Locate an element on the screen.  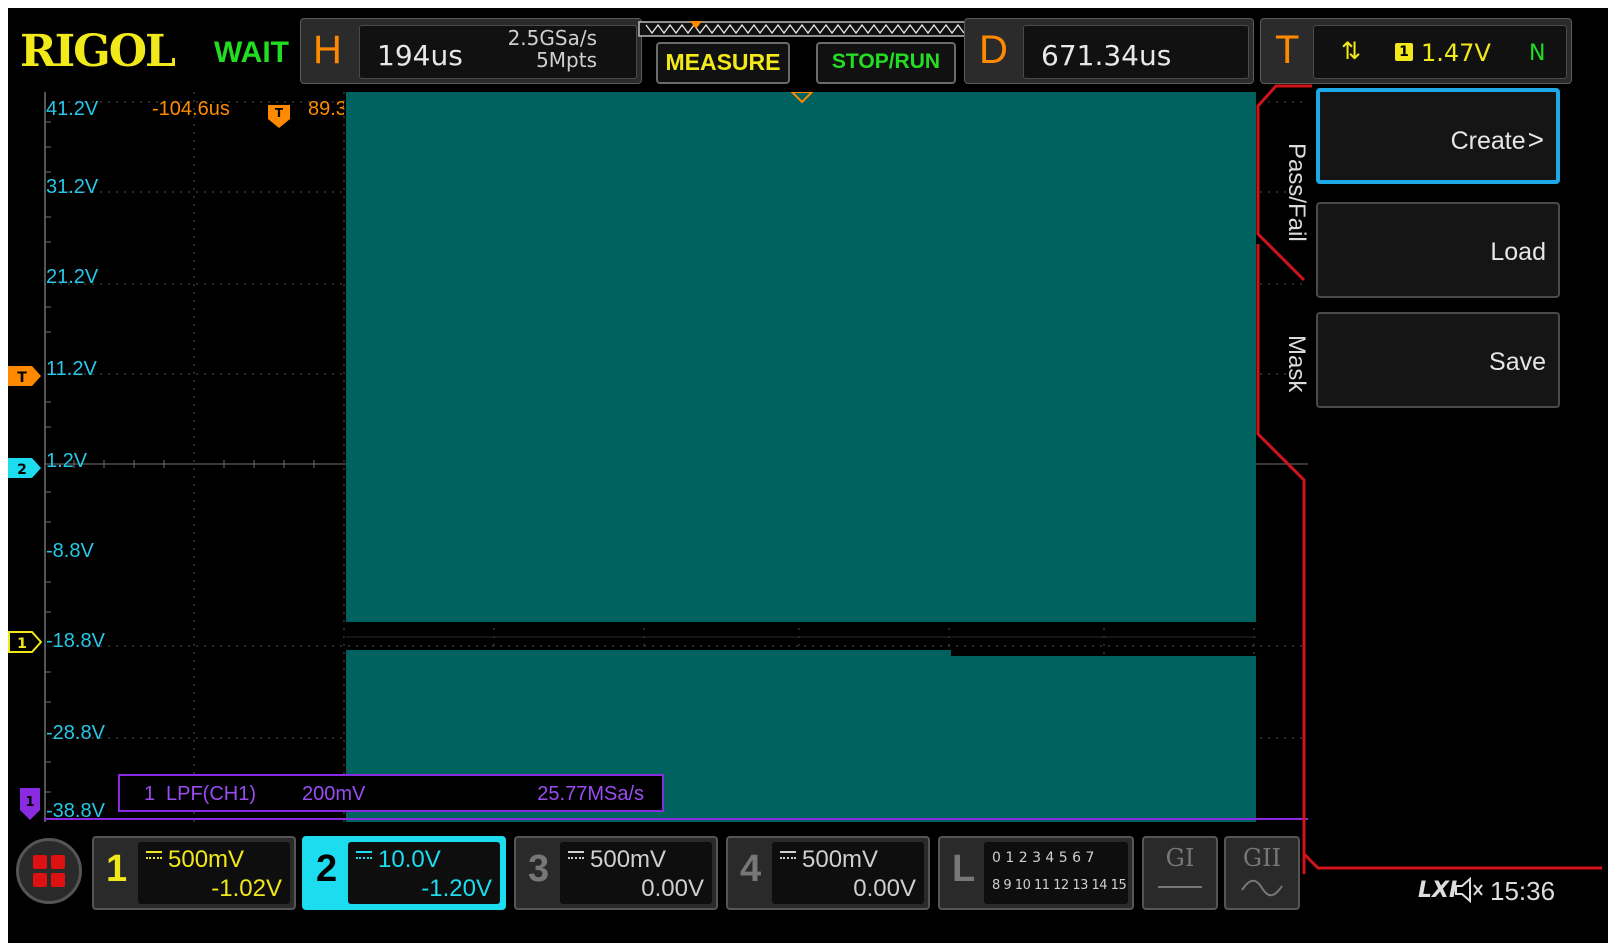
tab-mask: Mask is located at coordinates (1290, 364).